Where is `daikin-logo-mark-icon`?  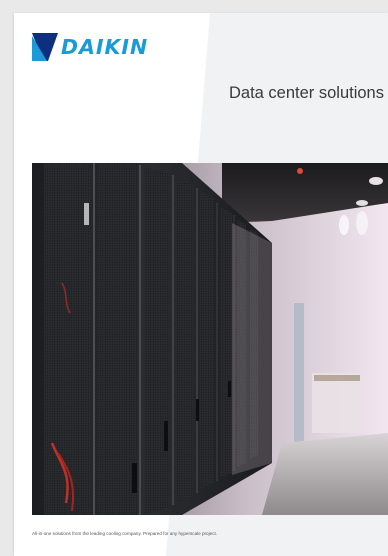
daikin-logo-mark-icon is located at coordinates (45, 47).